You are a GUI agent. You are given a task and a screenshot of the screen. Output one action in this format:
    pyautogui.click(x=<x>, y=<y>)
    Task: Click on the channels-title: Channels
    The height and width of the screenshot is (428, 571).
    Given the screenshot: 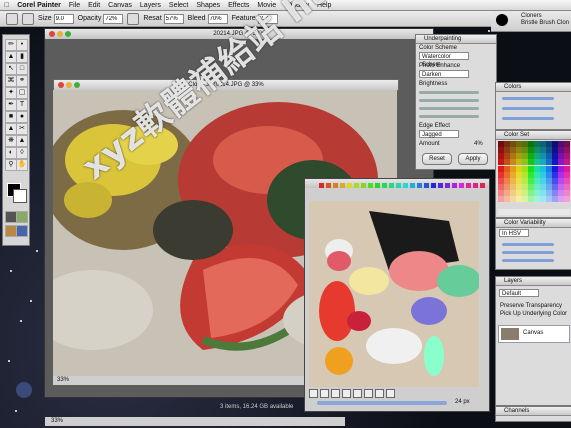 What is the action you would take?
    pyautogui.click(x=533, y=411)
    